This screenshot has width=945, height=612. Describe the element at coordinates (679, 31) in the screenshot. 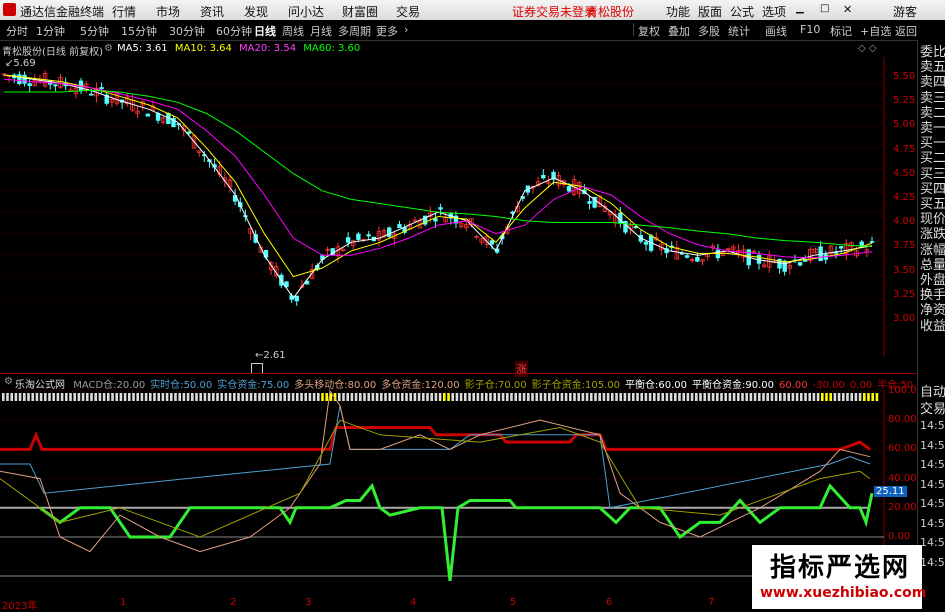

I see `btn-diejia: 叠加` at that location.